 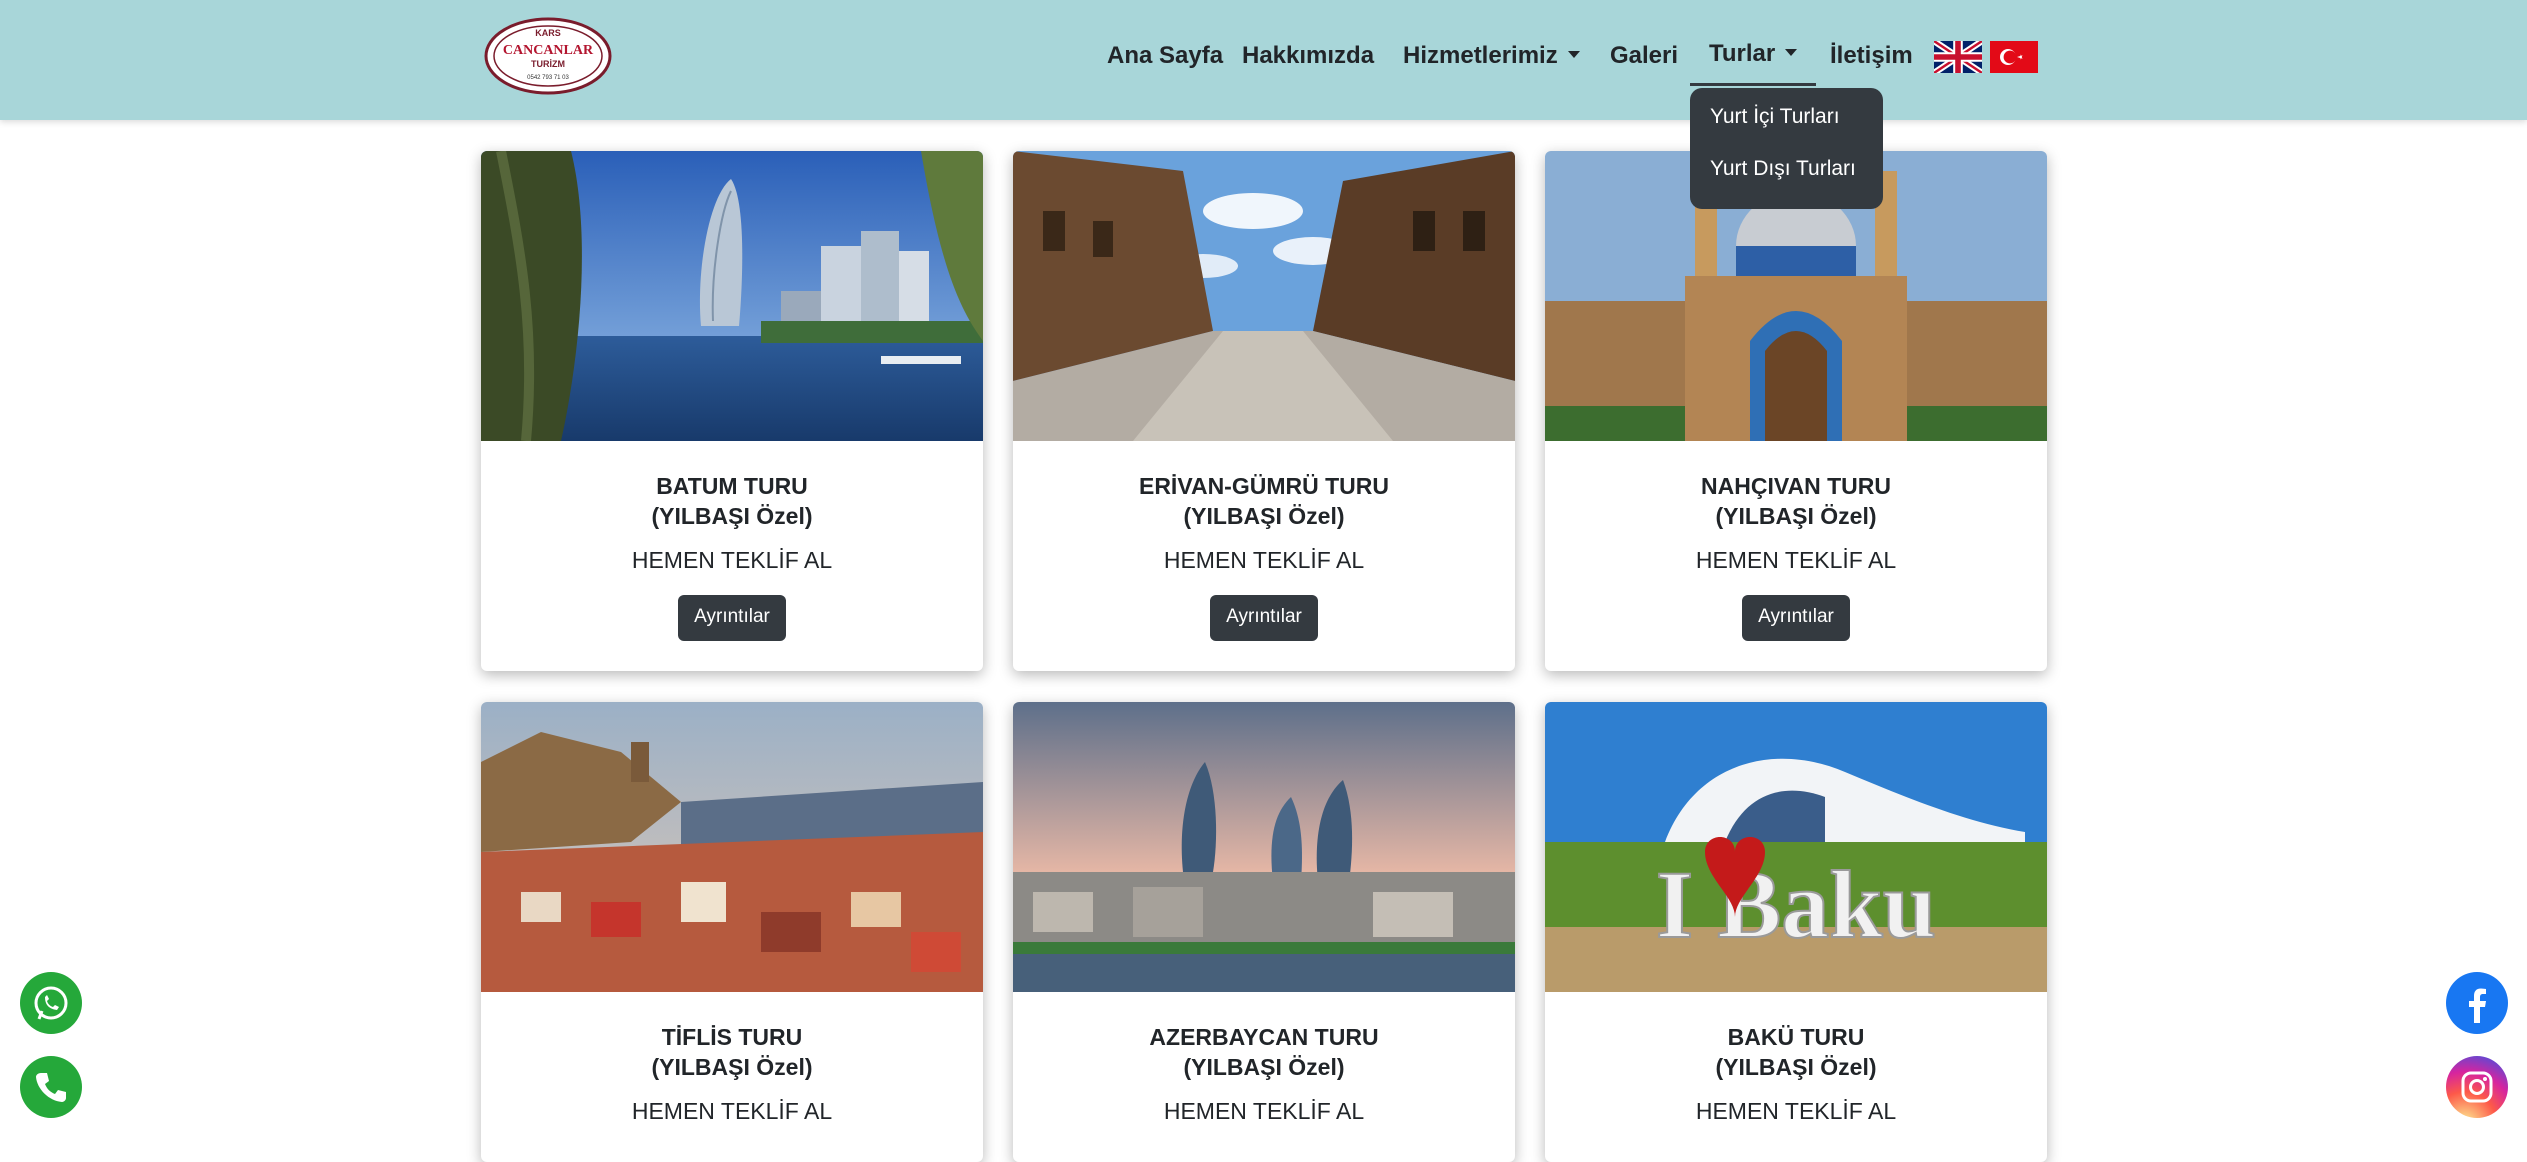 I want to click on svg-text: KARS, so click(x=548, y=33).